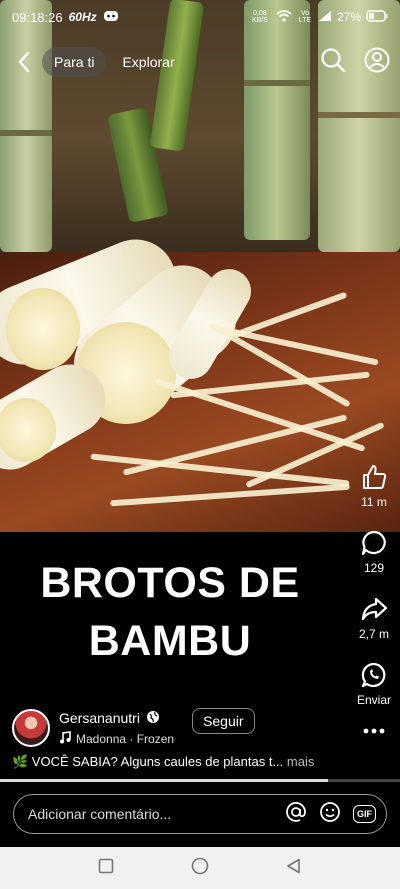  Describe the element at coordinates (170, 583) in the screenshot. I see `caption-line-1: BROTOS DE` at that location.